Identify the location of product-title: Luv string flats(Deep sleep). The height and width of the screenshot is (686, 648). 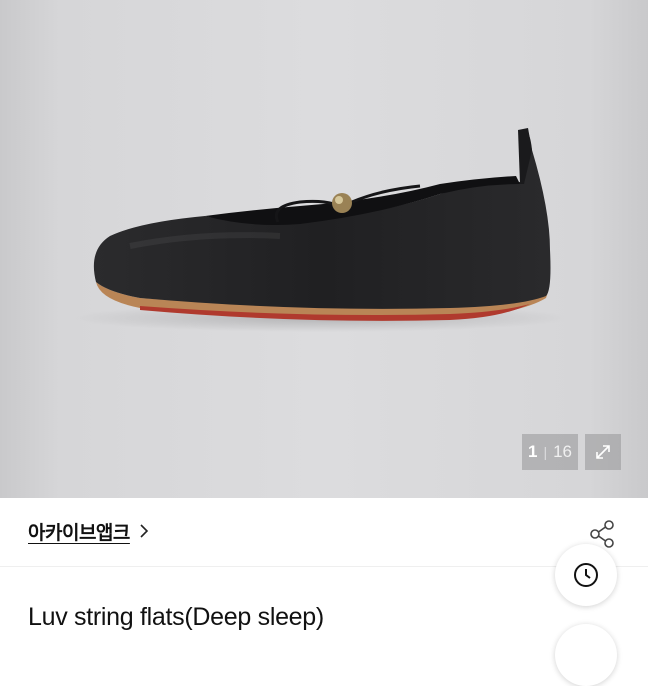
(176, 617).